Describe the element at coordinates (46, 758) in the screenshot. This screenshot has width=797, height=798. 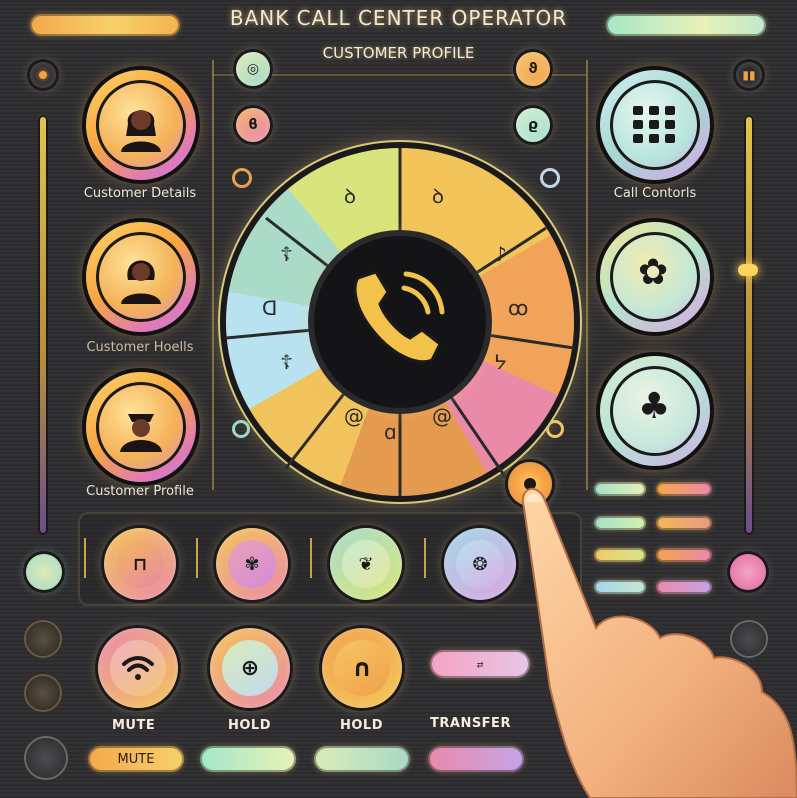
I see `bottom-left-dpad` at that location.